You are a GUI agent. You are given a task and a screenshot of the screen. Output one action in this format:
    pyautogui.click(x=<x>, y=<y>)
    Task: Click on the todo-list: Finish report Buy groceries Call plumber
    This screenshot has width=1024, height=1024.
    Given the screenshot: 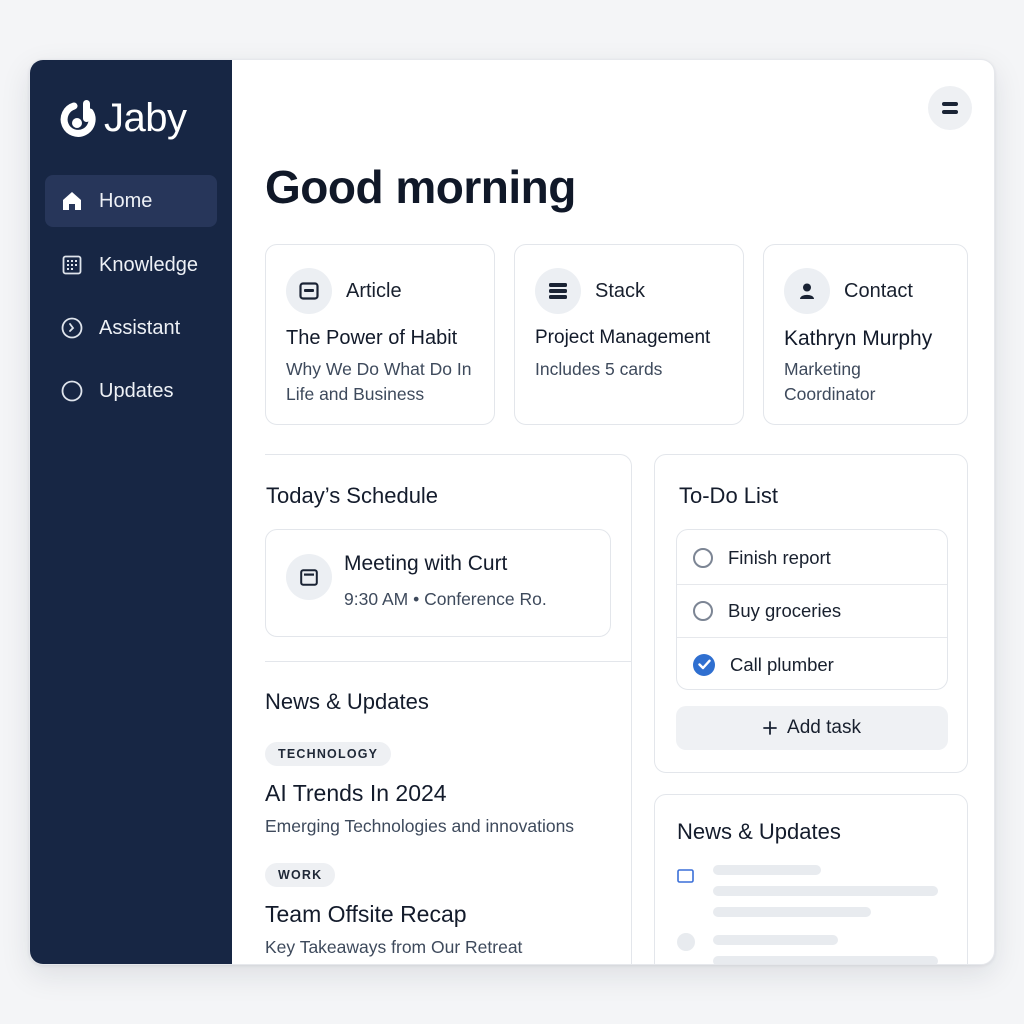 What is the action you would take?
    pyautogui.click(x=812, y=609)
    